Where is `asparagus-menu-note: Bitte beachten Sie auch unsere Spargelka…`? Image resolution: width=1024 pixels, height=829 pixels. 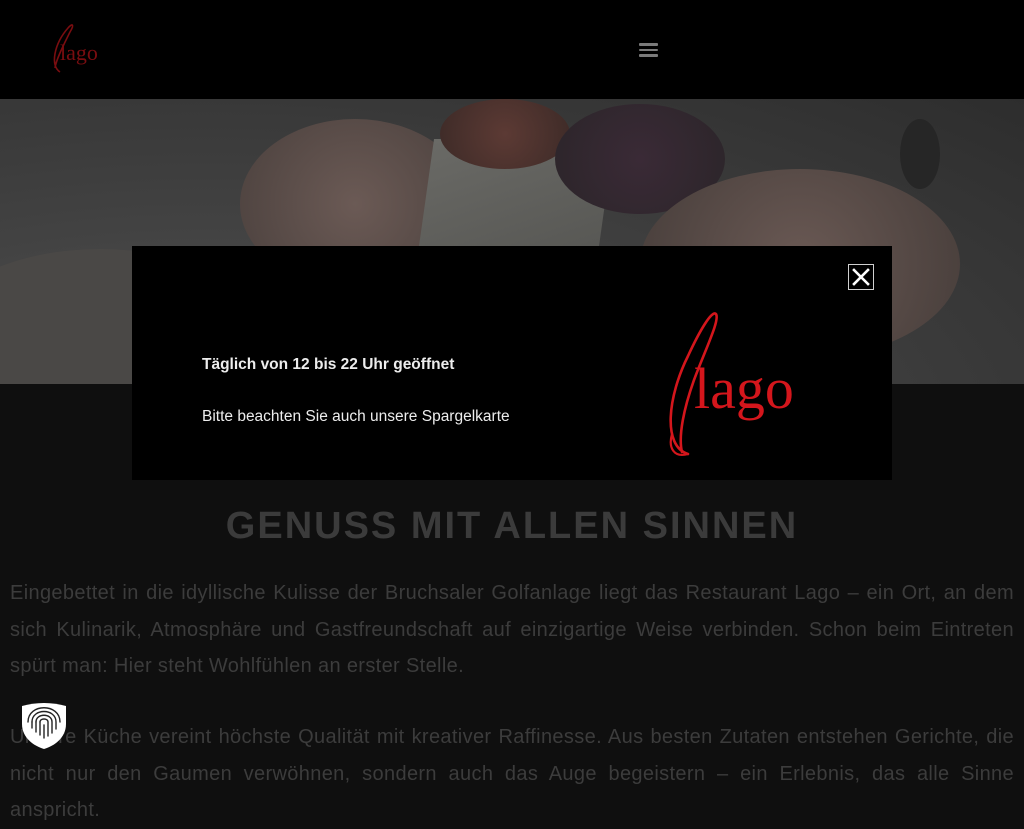
asparagus-menu-note: Bitte beachten Sie auch unsere Spargelka… is located at coordinates (356, 416).